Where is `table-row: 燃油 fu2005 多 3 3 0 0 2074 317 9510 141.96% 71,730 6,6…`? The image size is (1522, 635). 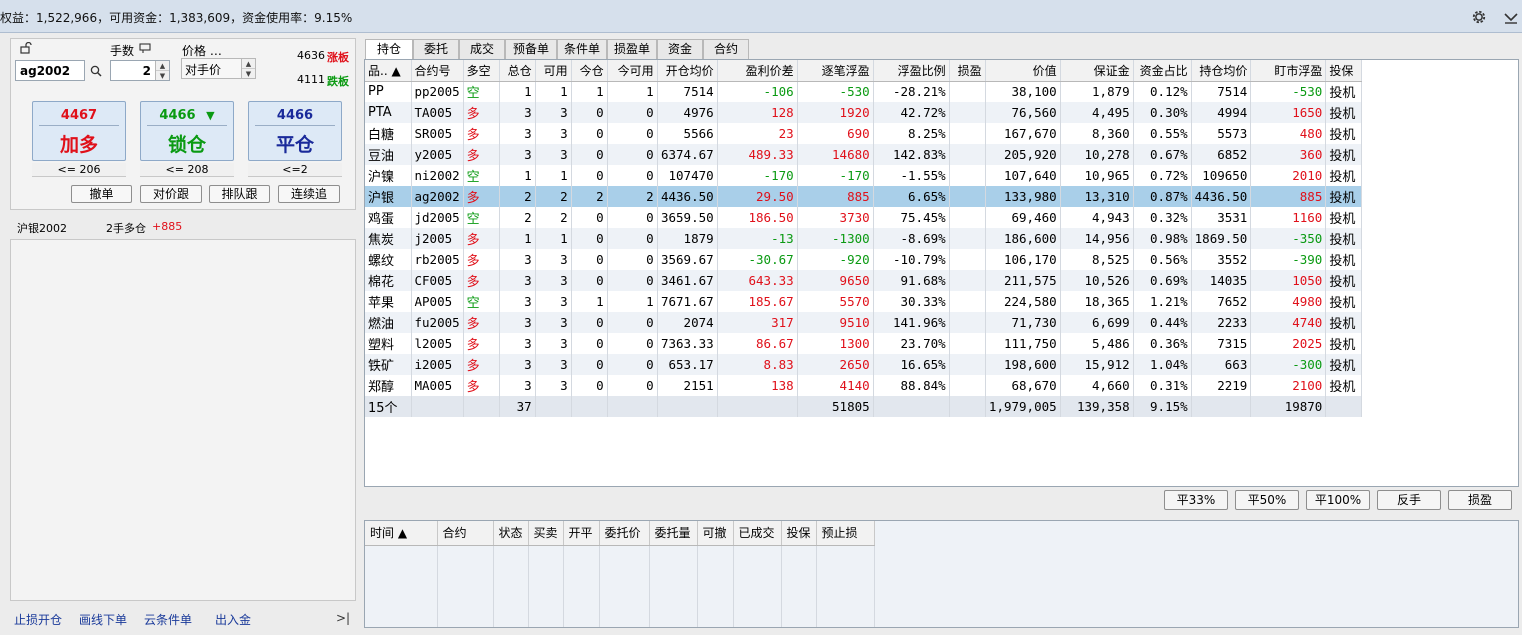
table-row: 燃油 fu2005 多 3 3 0 0 2074 317 9510 141.96% 71,730 6,6… is located at coordinates (864, 322).